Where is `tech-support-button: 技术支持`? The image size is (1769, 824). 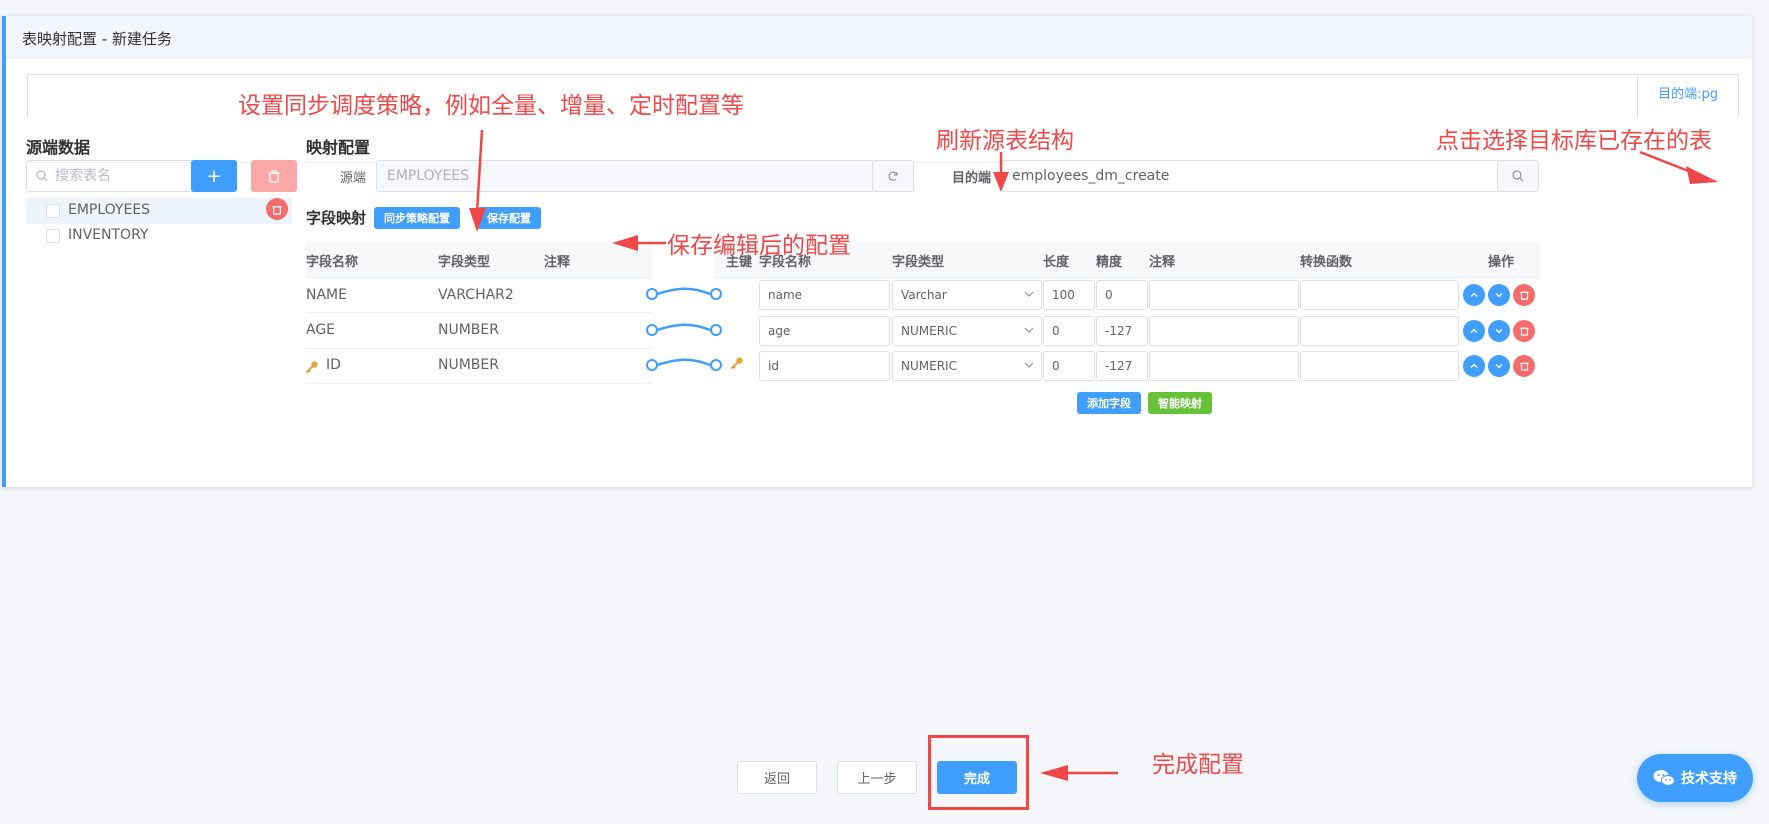 tech-support-button: 技术支持 is located at coordinates (1695, 778).